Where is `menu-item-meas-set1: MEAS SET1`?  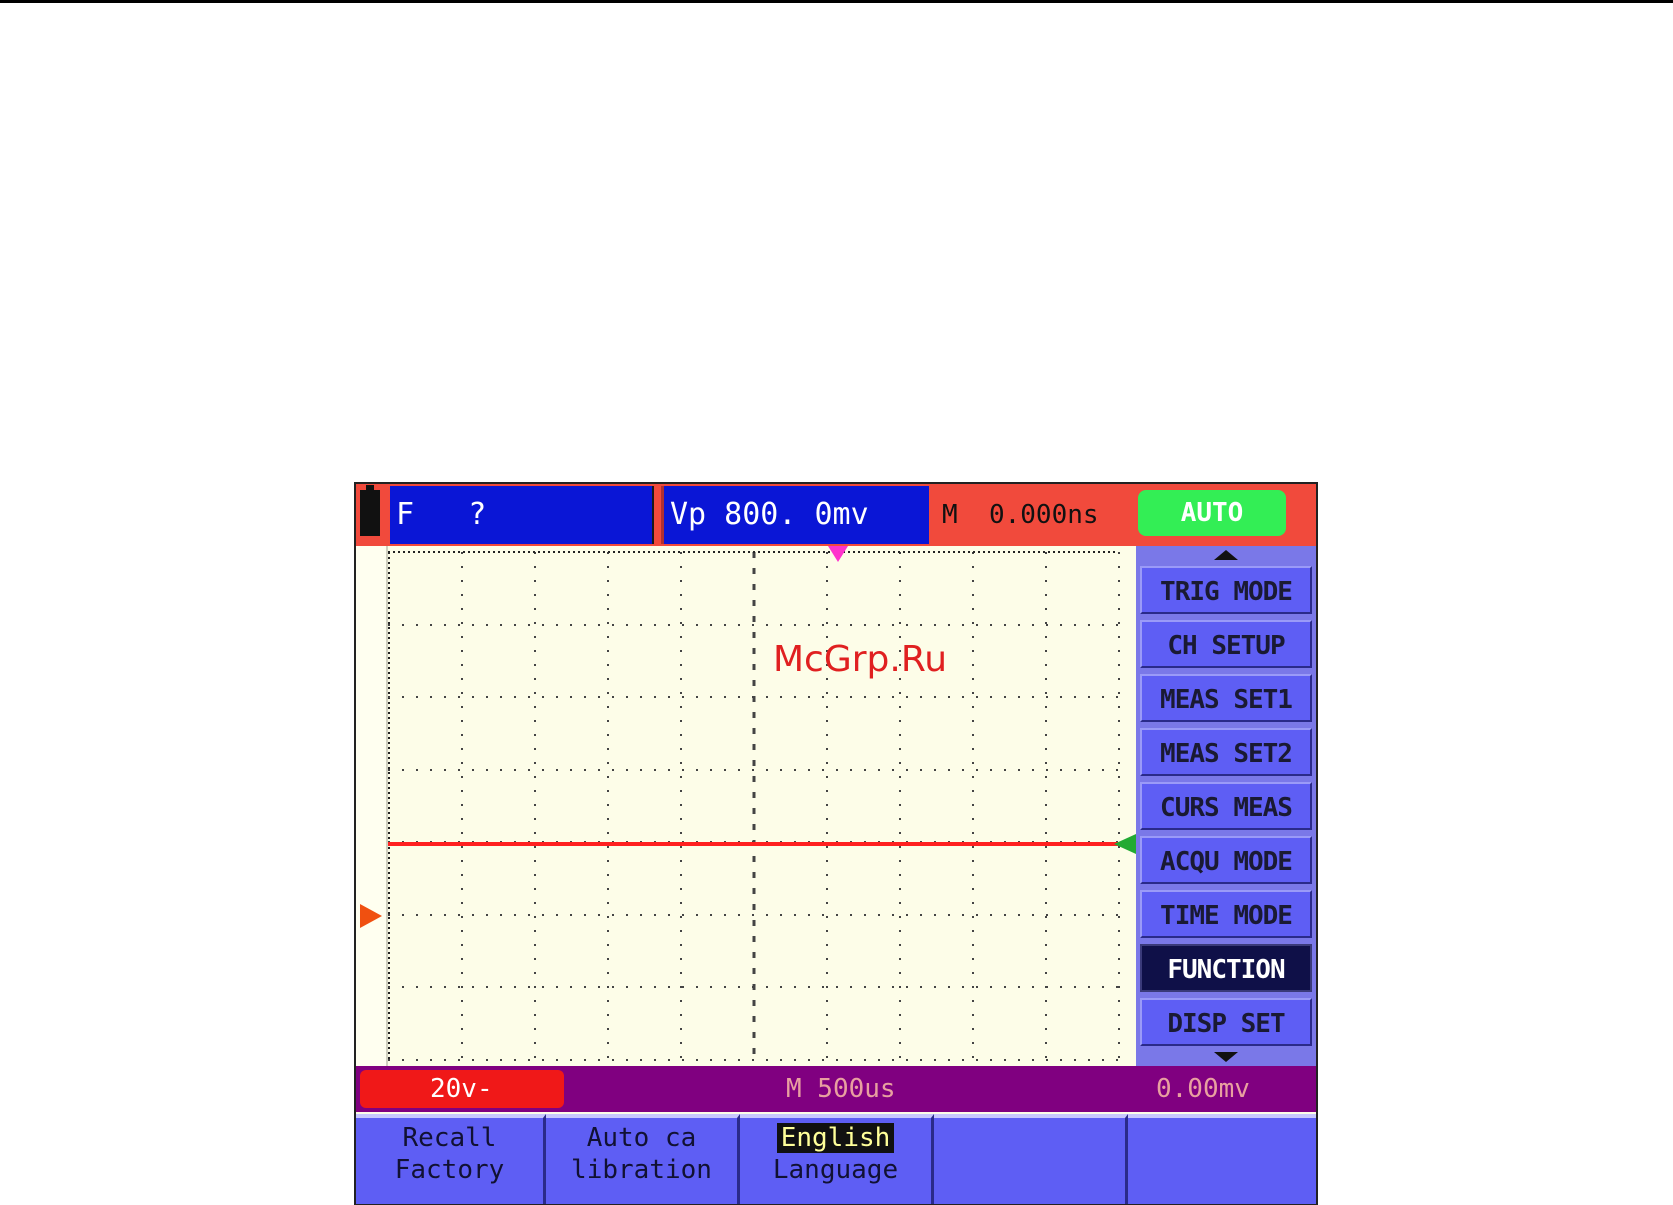 menu-item-meas-set1: MEAS SET1 is located at coordinates (1226, 698).